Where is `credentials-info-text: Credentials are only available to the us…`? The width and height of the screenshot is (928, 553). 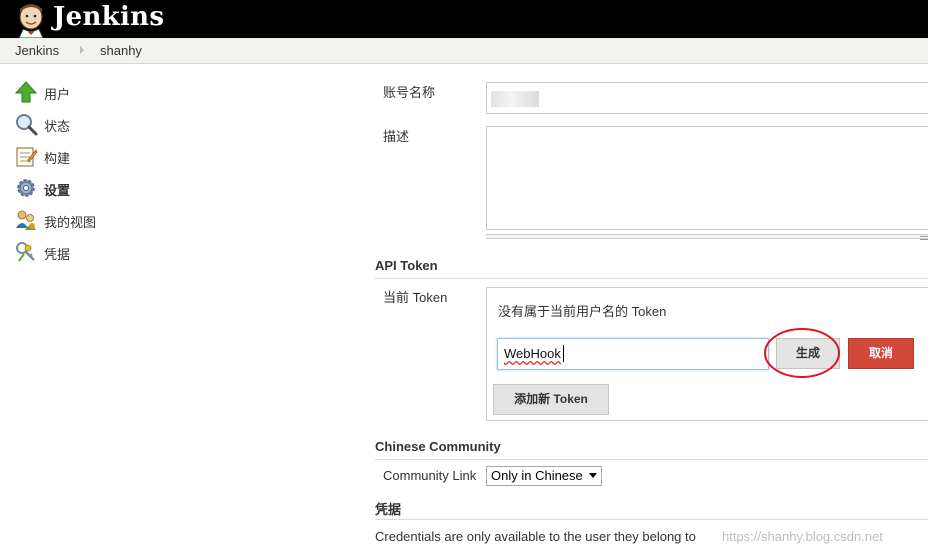
credentials-info-text: Credentials are only available to the us… is located at coordinates (535, 536).